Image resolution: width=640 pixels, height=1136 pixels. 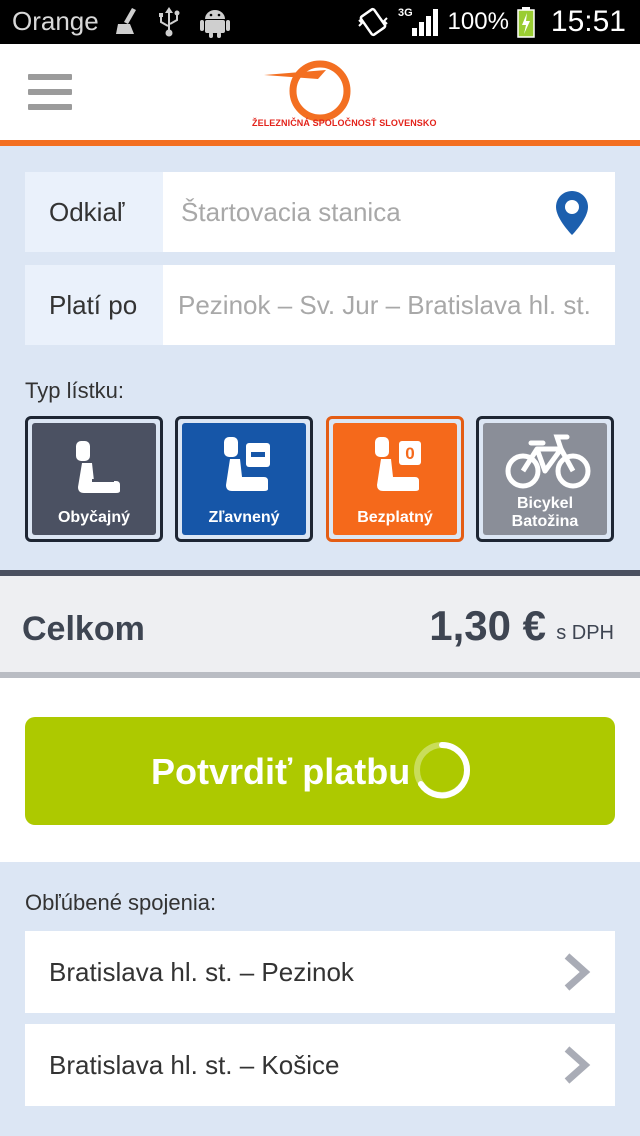 I want to click on bicycle-icon, so click(x=548, y=461).